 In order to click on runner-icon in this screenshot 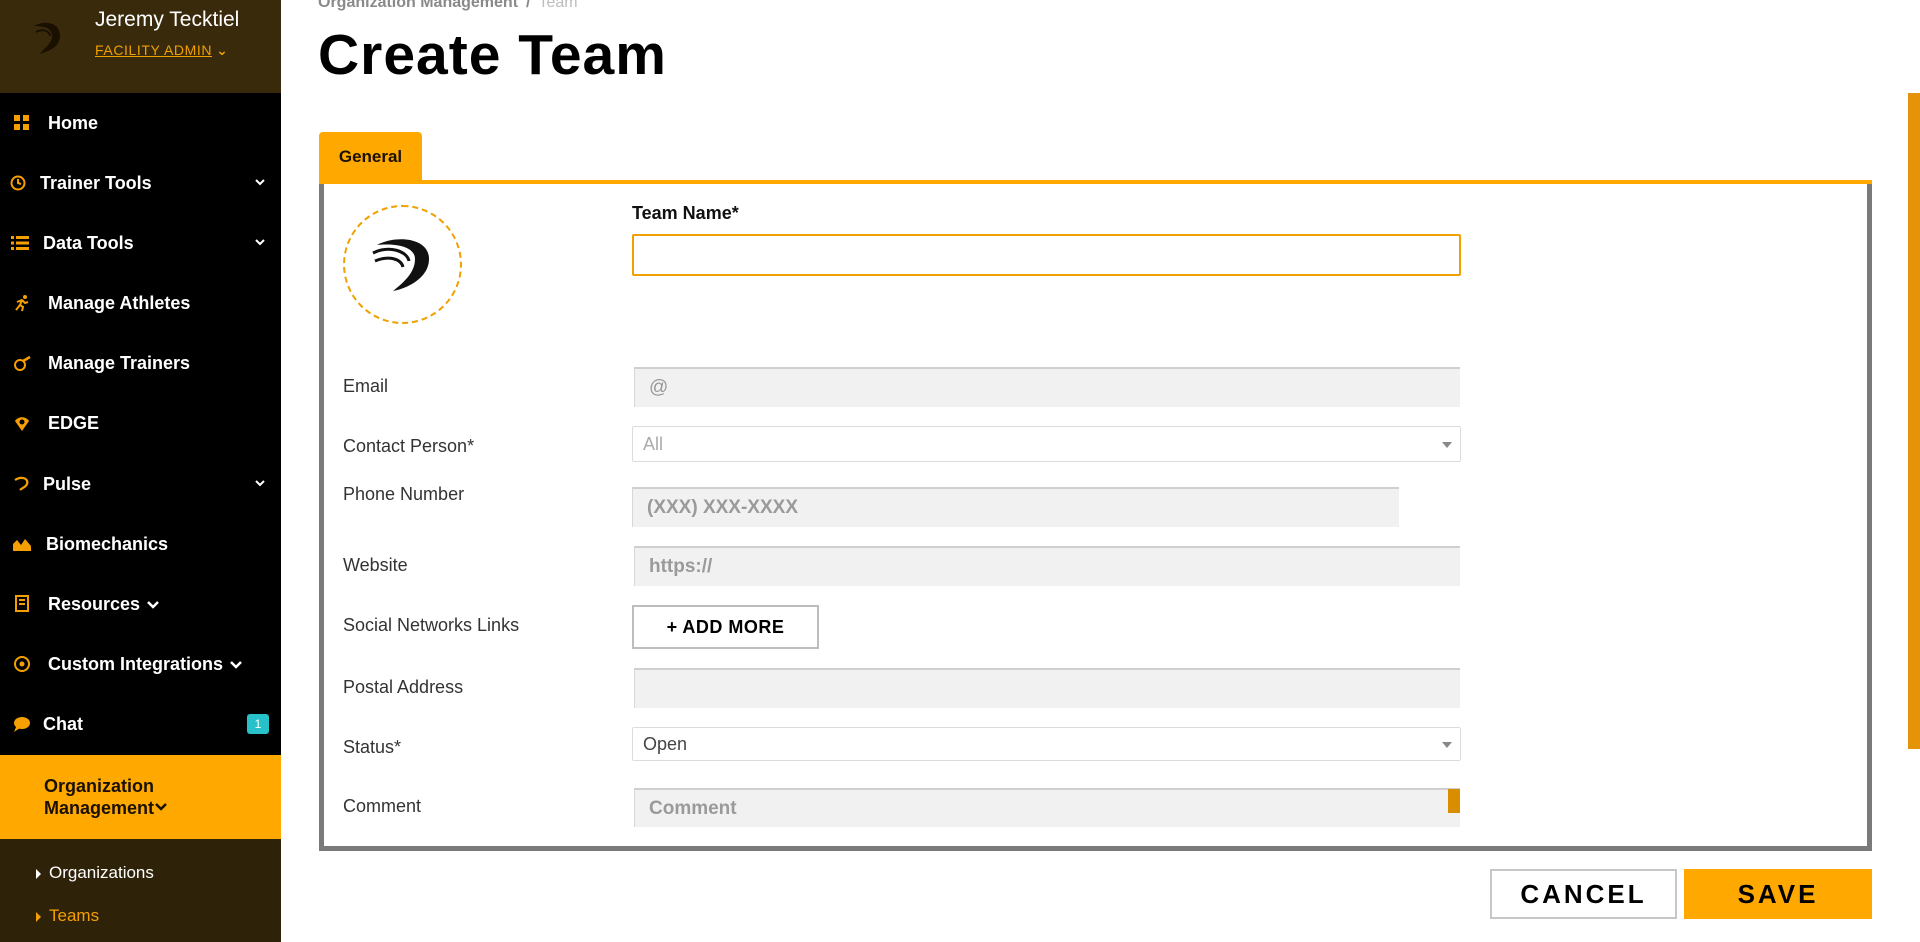, I will do `click(22, 303)`.